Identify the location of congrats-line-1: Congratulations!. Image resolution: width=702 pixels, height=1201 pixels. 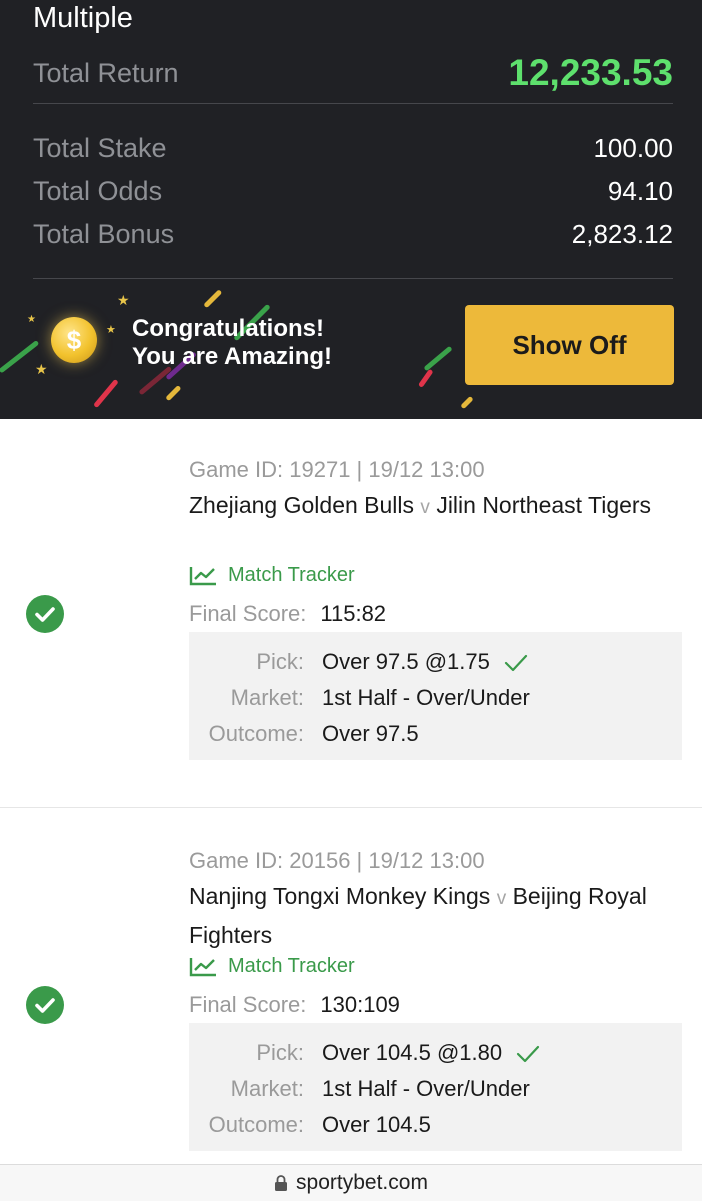
(228, 328).